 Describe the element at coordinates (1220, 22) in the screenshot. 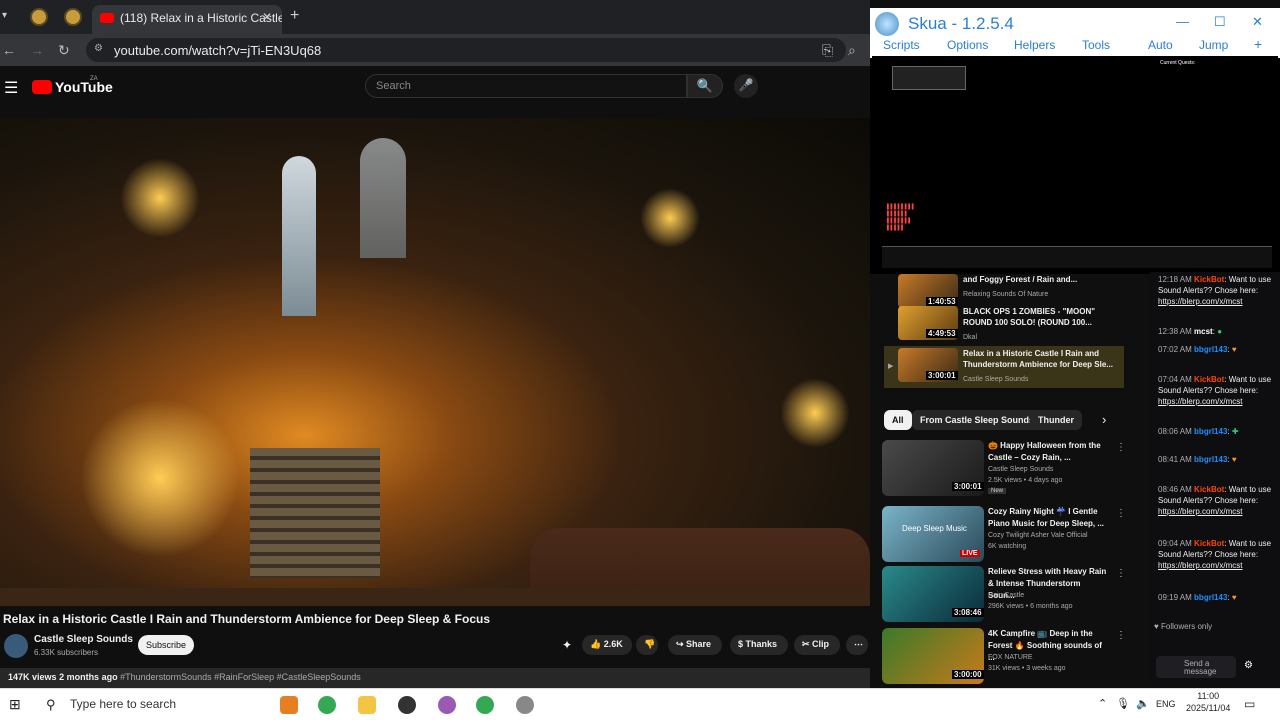

I see `maximize-icon: ☐` at that location.